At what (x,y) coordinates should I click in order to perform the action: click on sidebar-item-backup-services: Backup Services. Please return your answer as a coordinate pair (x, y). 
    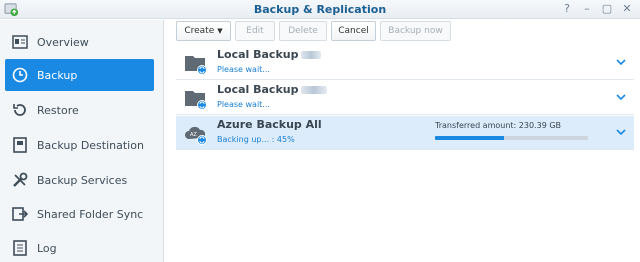
    Looking at the image, I should click on (79, 180).